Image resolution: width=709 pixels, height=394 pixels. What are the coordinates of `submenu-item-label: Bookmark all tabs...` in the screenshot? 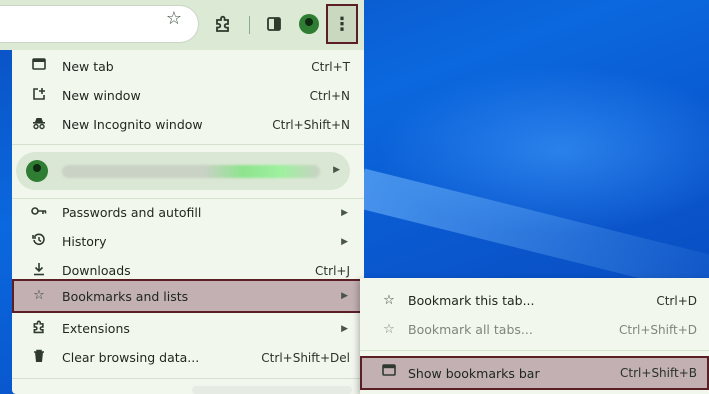 It's located at (470, 329).